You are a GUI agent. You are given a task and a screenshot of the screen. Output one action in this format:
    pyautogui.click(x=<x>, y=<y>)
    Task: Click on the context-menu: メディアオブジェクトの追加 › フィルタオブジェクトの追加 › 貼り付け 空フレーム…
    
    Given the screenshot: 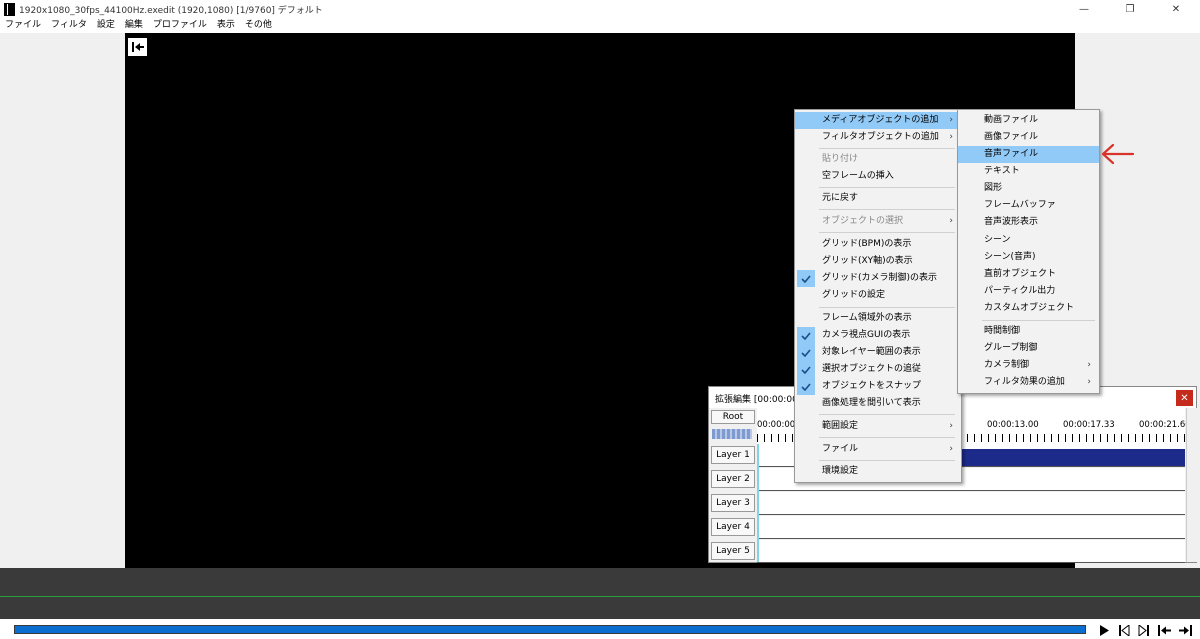 What is the action you would take?
    pyautogui.click(x=878, y=296)
    